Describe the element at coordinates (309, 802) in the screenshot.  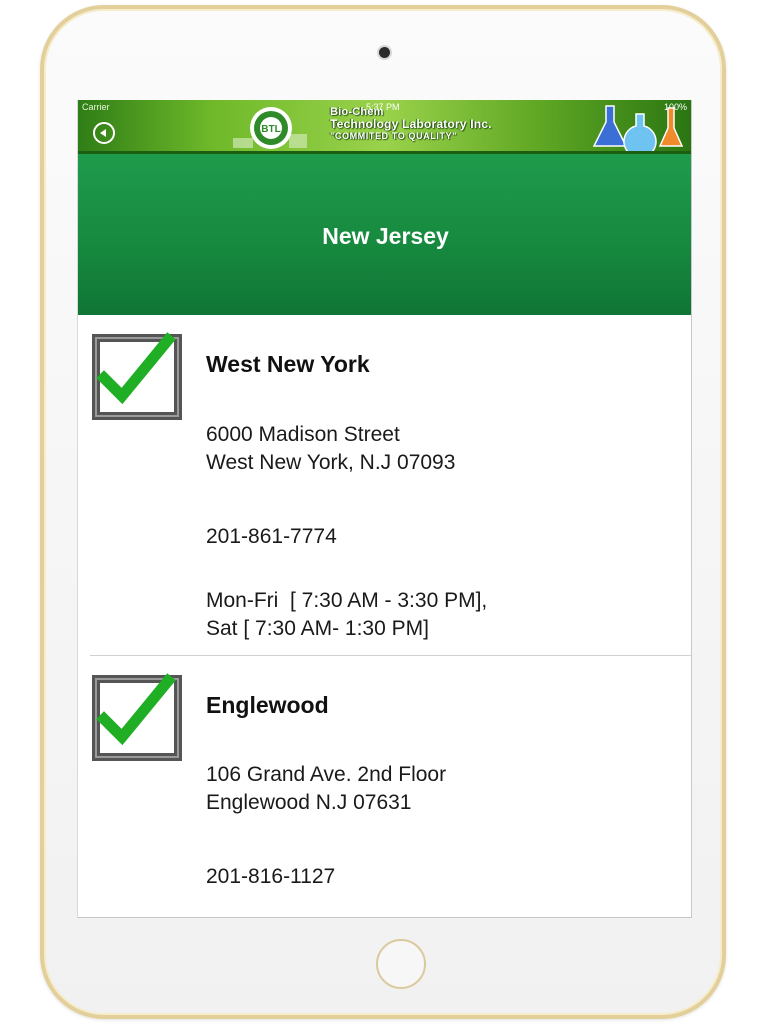
I see `address-line2: Englewood N.J 07631` at that location.